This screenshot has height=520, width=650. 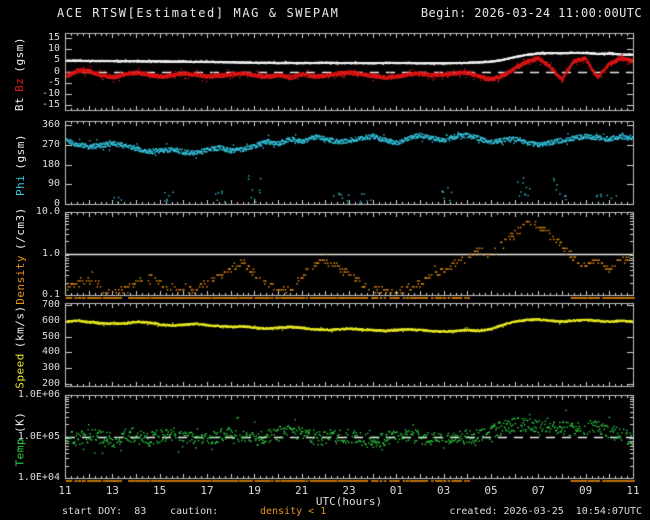 What do you see at coordinates (20, 84) in the screenshot?
I see `label-part: Bz` at bounding box center [20, 84].